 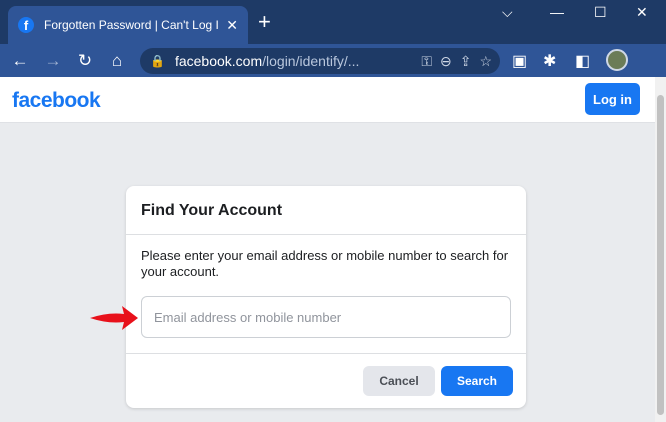 I want to click on share-icon: ⇪, so click(x=466, y=61).